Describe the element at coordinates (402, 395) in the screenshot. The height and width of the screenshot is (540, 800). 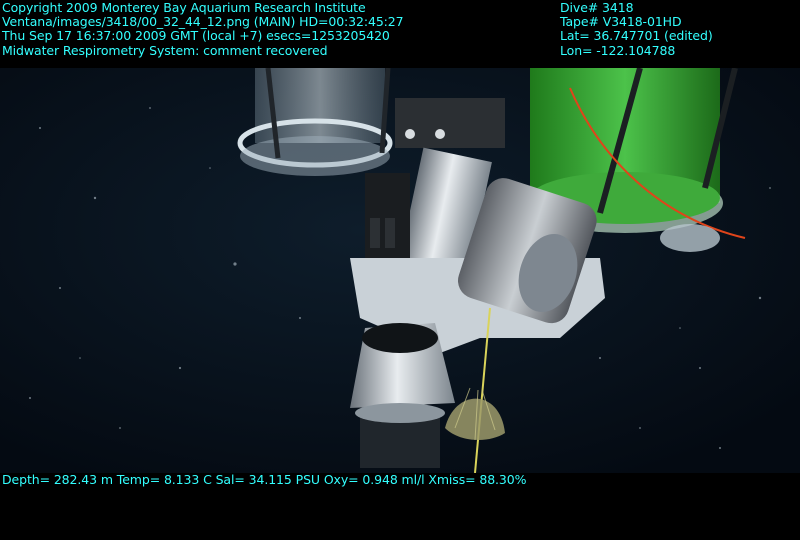
I see `intake-cone` at that location.